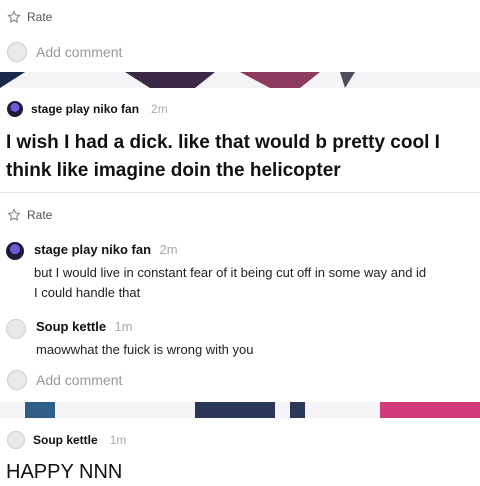 This screenshot has width=480, height=486. Describe the element at coordinates (123, 326) in the screenshot. I see `comment-time: 1m` at that location.